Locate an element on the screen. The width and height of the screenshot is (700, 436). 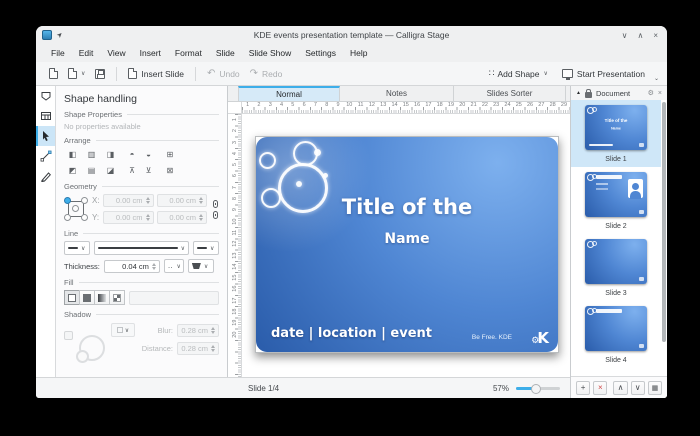
fill-pattern-button is located at coordinates (117, 297).